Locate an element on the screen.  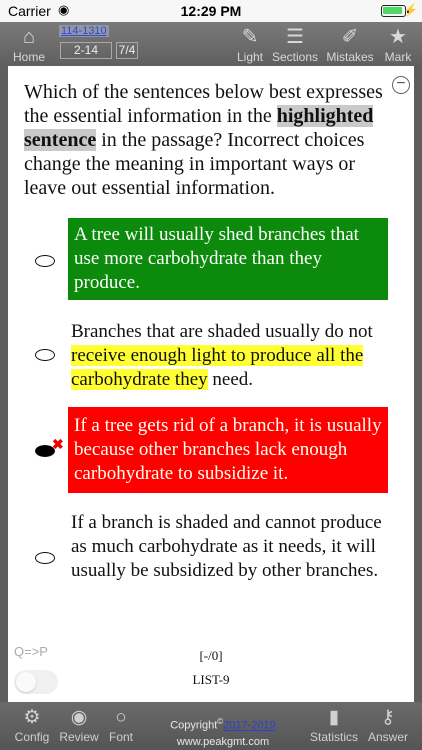
clock: 12:29 PM is located at coordinates (211, 11).